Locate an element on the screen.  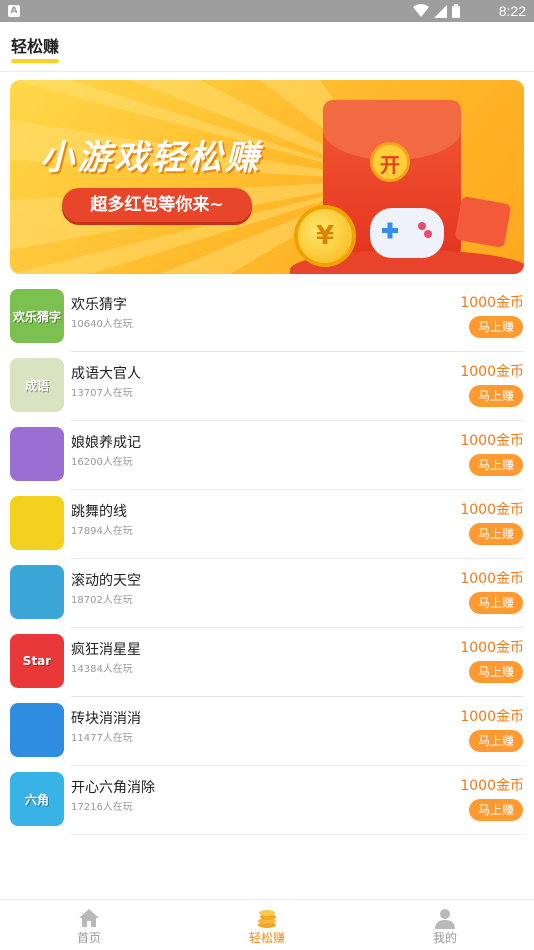
row-divider is located at coordinates (297, 834).